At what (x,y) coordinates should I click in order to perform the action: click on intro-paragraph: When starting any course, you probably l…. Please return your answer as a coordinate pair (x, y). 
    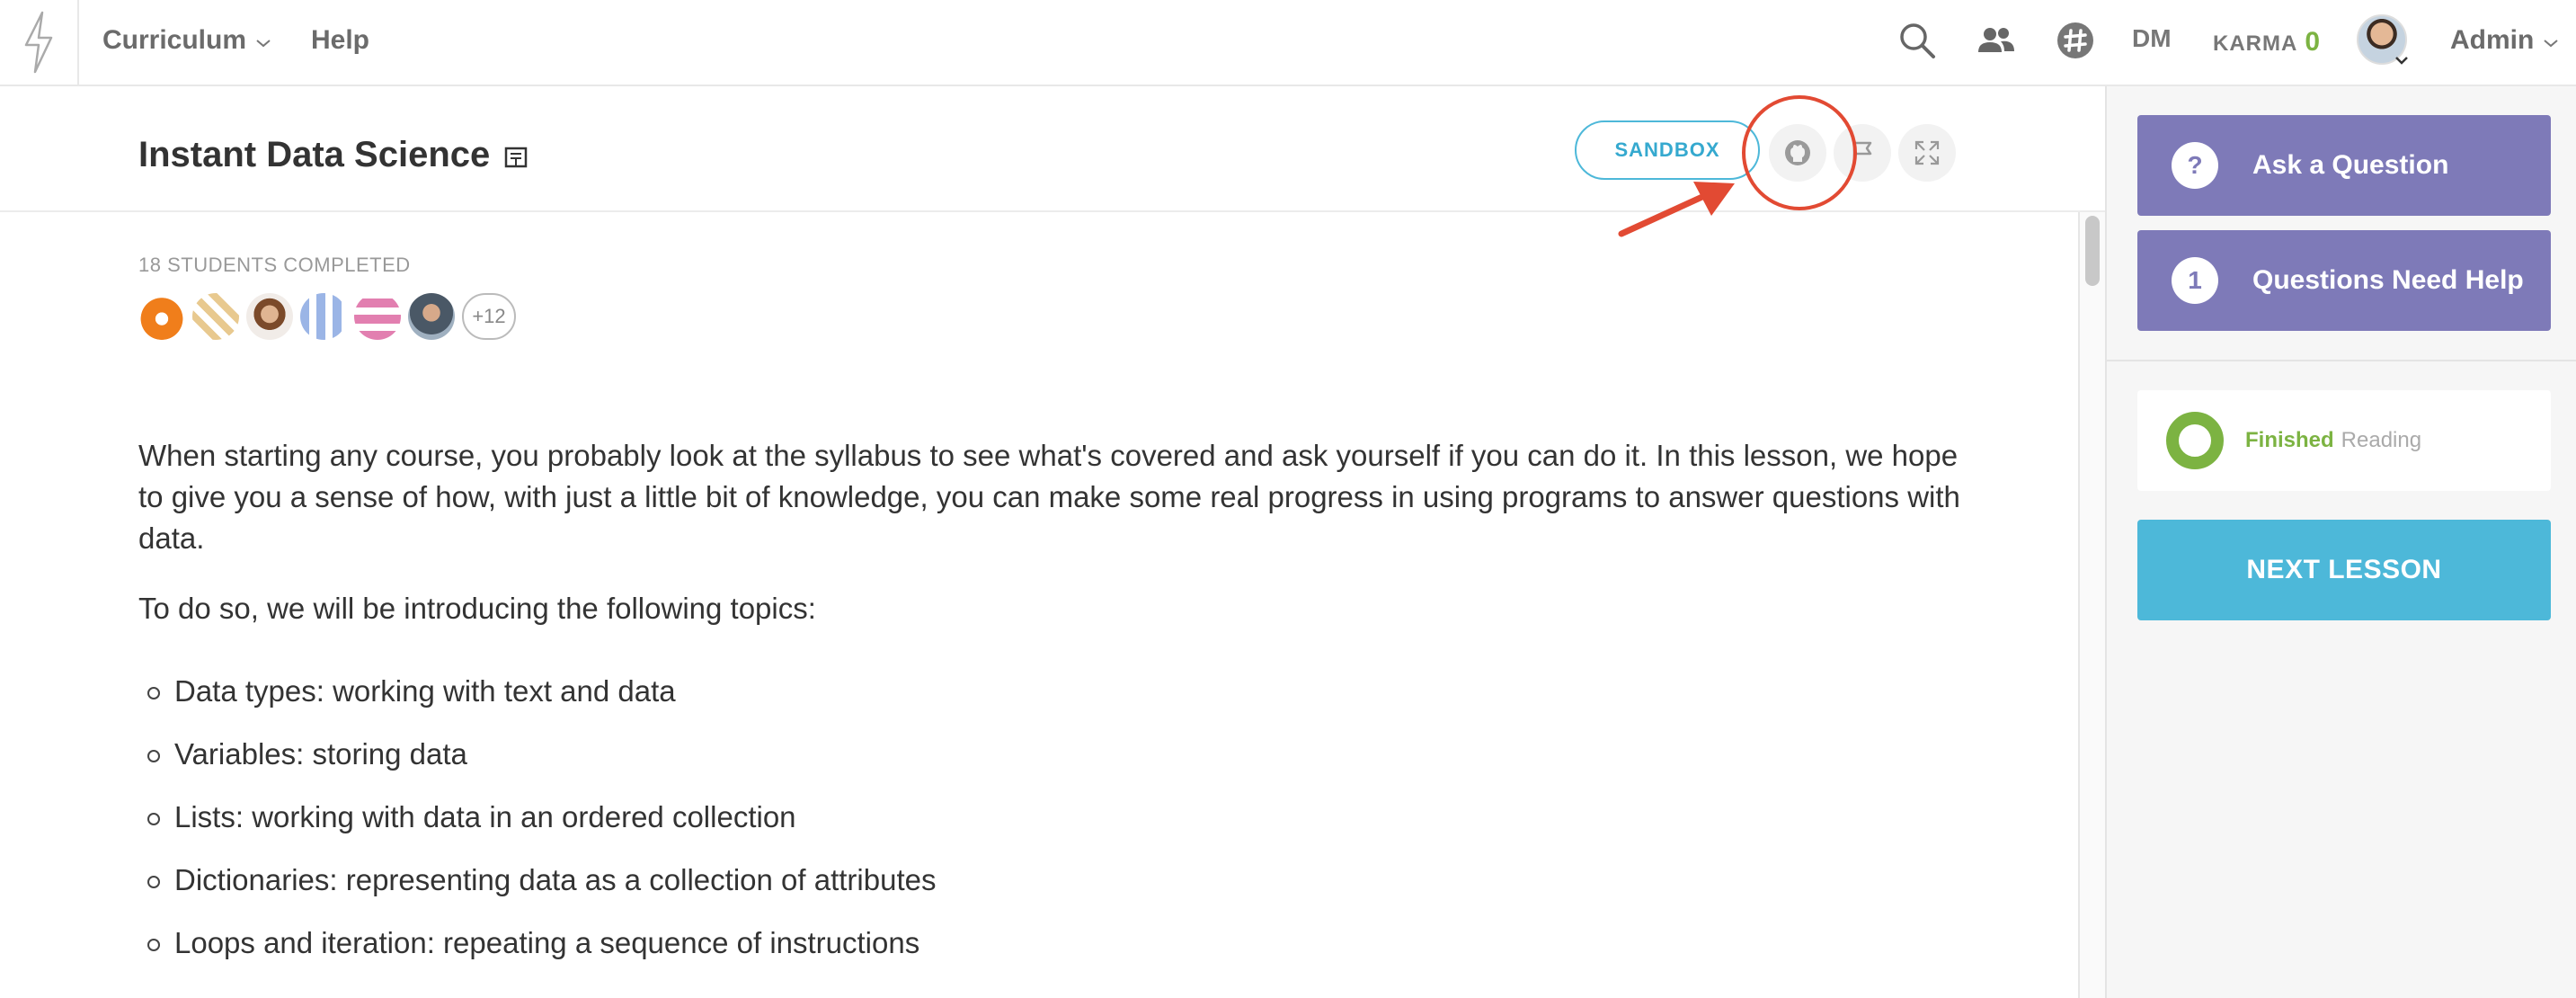
    Looking at the image, I should click on (1049, 497).